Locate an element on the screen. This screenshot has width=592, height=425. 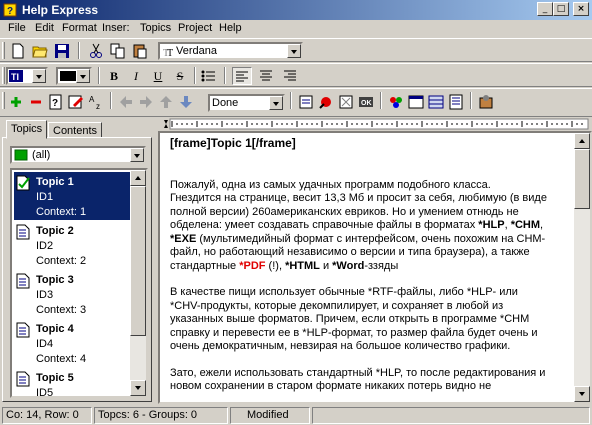
save-icon is located at coordinates (62, 51).